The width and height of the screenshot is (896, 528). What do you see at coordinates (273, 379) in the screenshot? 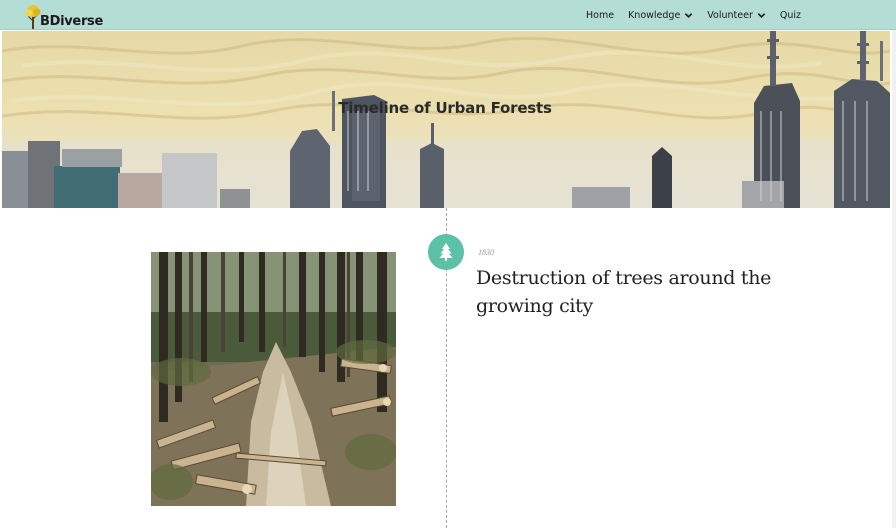
I see `forest-path-image` at bounding box center [273, 379].